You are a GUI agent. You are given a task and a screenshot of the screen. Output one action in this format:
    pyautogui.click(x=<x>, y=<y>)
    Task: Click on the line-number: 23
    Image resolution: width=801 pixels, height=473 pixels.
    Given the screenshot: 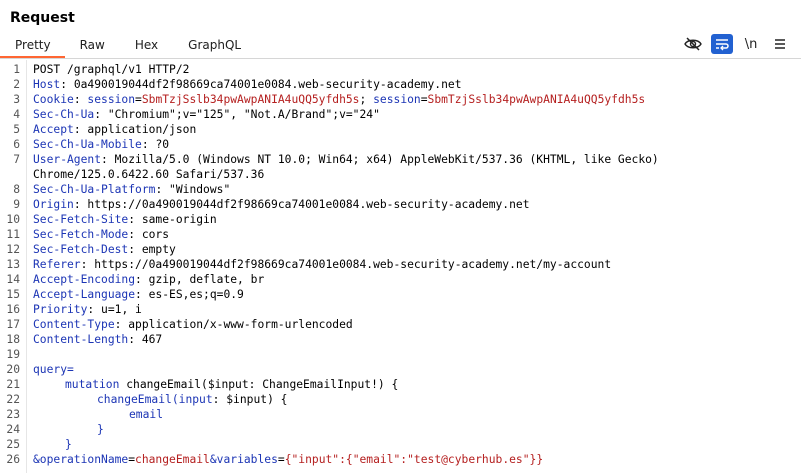 What is the action you would take?
    pyautogui.click(x=13, y=414)
    